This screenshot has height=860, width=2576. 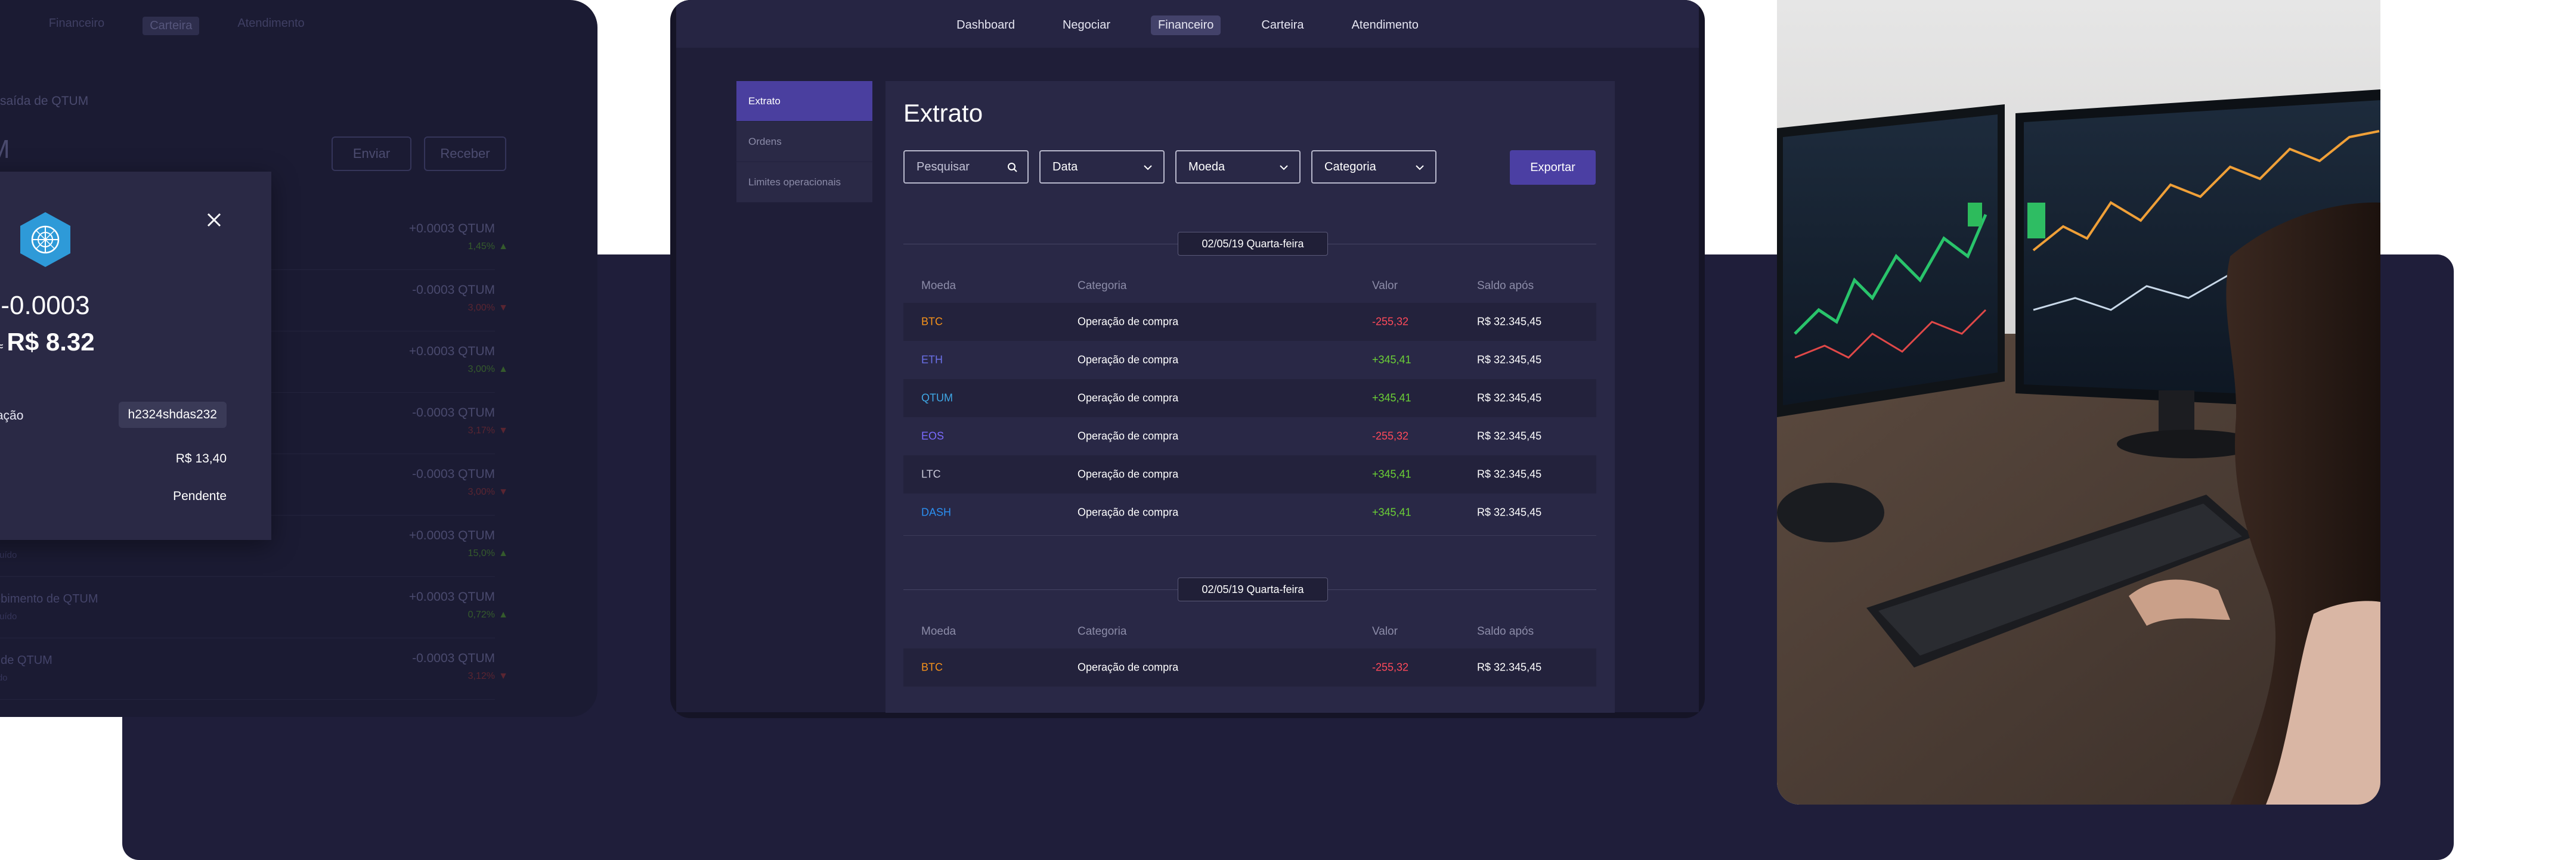 I want to click on export-button: Exportar, so click(x=1553, y=167).